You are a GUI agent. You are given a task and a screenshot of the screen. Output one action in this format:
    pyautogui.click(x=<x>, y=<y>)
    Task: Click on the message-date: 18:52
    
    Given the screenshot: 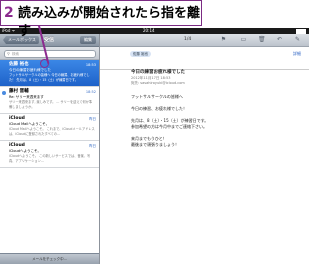 What is the action you would take?
    pyautogui.click(x=90, y=92)
    